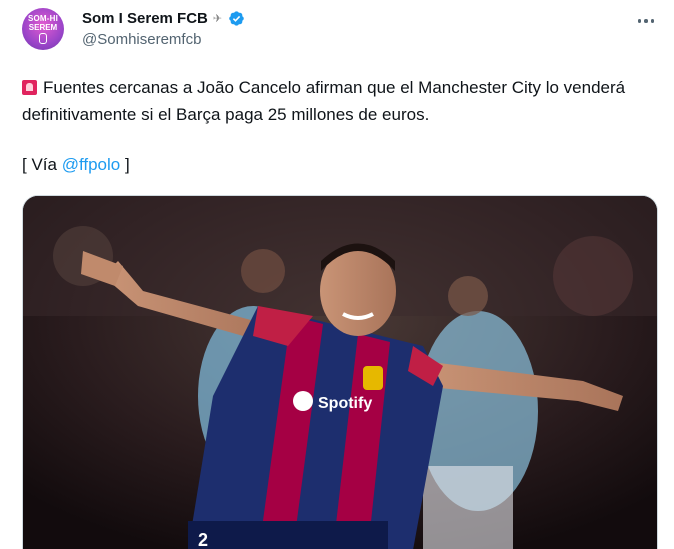 The width and height of the screenshot is (674, 549). I want to click on paper-plane-icon: ✈, so click(217, 19).